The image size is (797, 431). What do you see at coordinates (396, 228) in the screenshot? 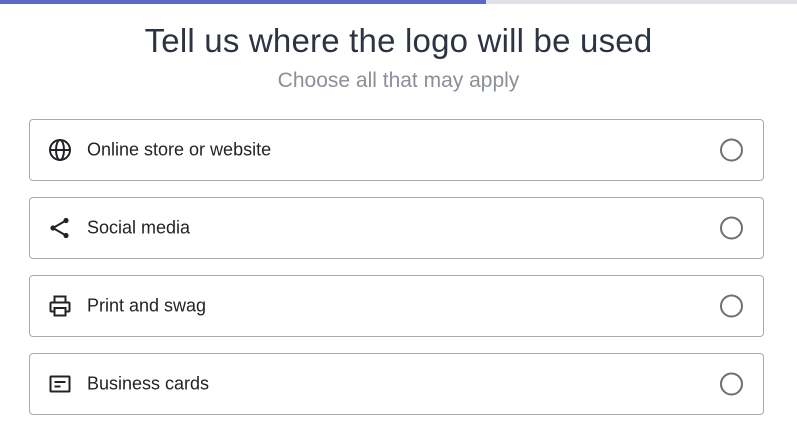
I see `option-social-media: Social media` at bounding box center [396, 228].